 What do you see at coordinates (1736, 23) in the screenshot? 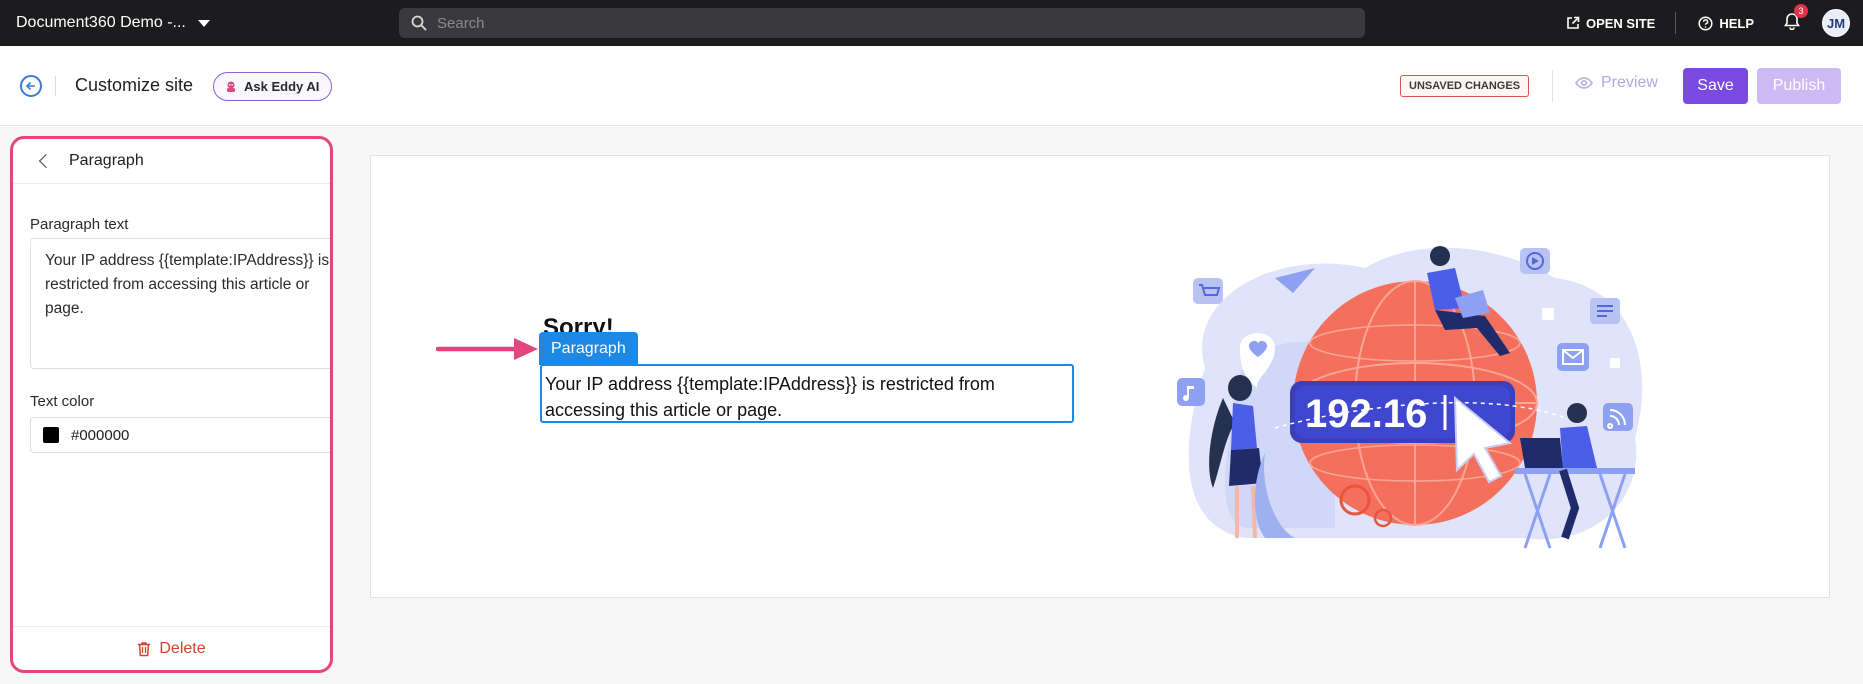
I see `help-label: HELP` at bounding box center [1736, 23].